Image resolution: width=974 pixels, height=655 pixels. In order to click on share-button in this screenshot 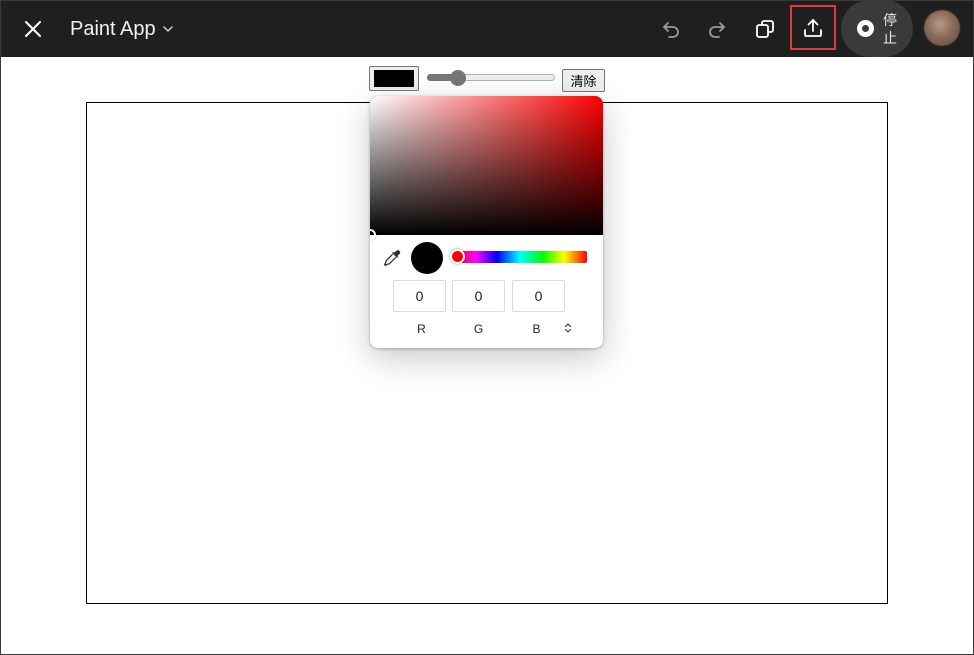, I will do `click(813, 27)`.